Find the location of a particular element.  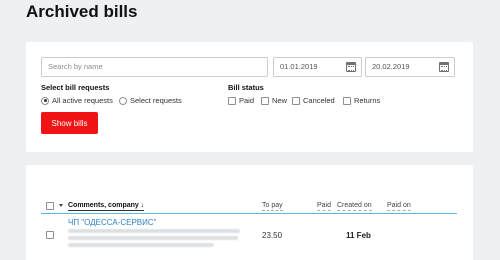

show-bills-button: Show bills is located at coordinates (69, 123).